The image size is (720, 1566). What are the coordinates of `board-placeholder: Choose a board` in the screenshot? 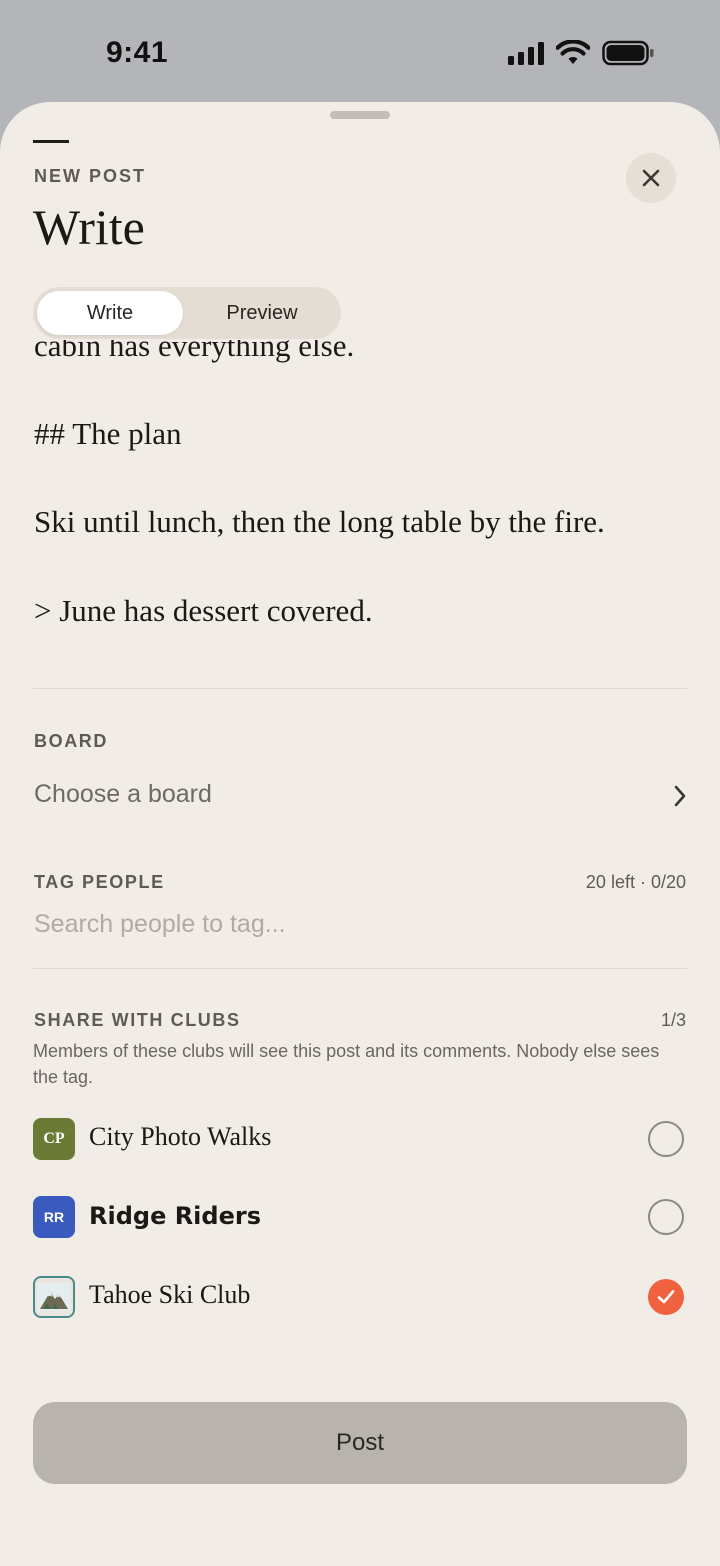 It's located at (123, 794).